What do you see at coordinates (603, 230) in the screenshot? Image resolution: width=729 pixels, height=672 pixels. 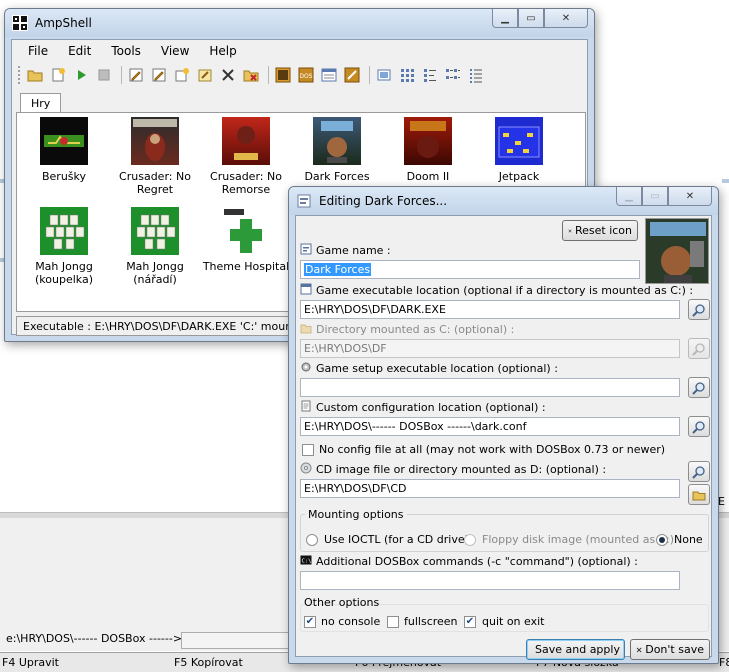 I see `reset-icon-label: Reset icon` at bounding box center [603, 230].